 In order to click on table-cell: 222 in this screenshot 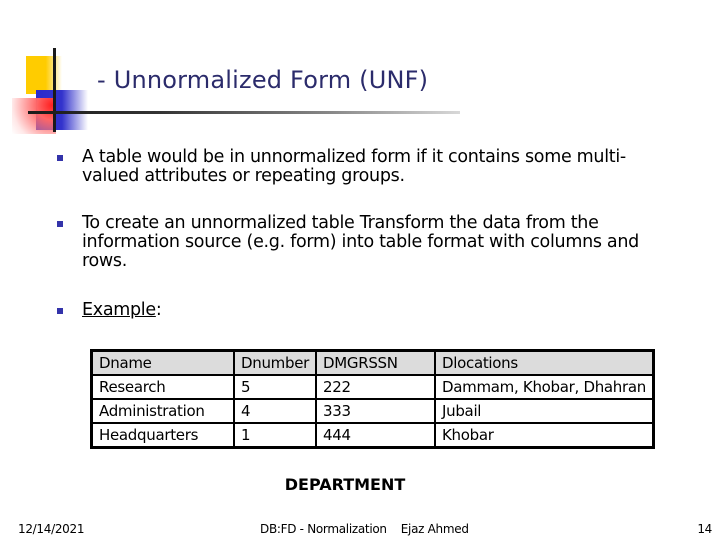, I will do `click(375, 387)`.